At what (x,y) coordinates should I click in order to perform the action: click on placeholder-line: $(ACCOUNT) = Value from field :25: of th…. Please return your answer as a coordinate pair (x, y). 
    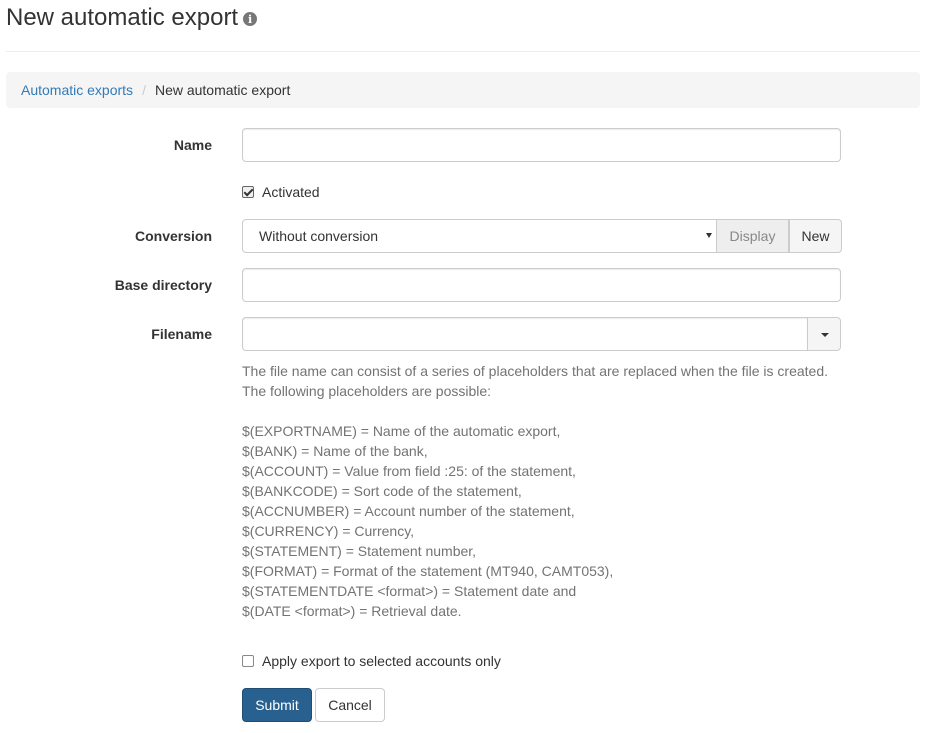
    Looking at the image, I should click on (409, 471).